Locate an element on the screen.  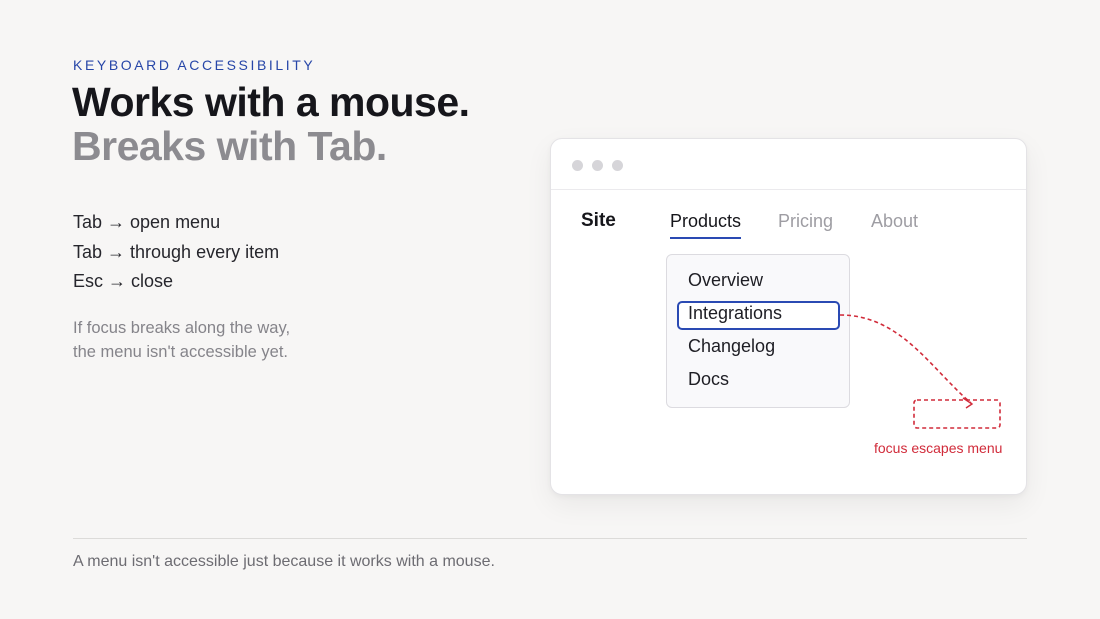
eyebrow-label: KEYBOARD ACCESSIBILITY is located at coordinates (194, 65).